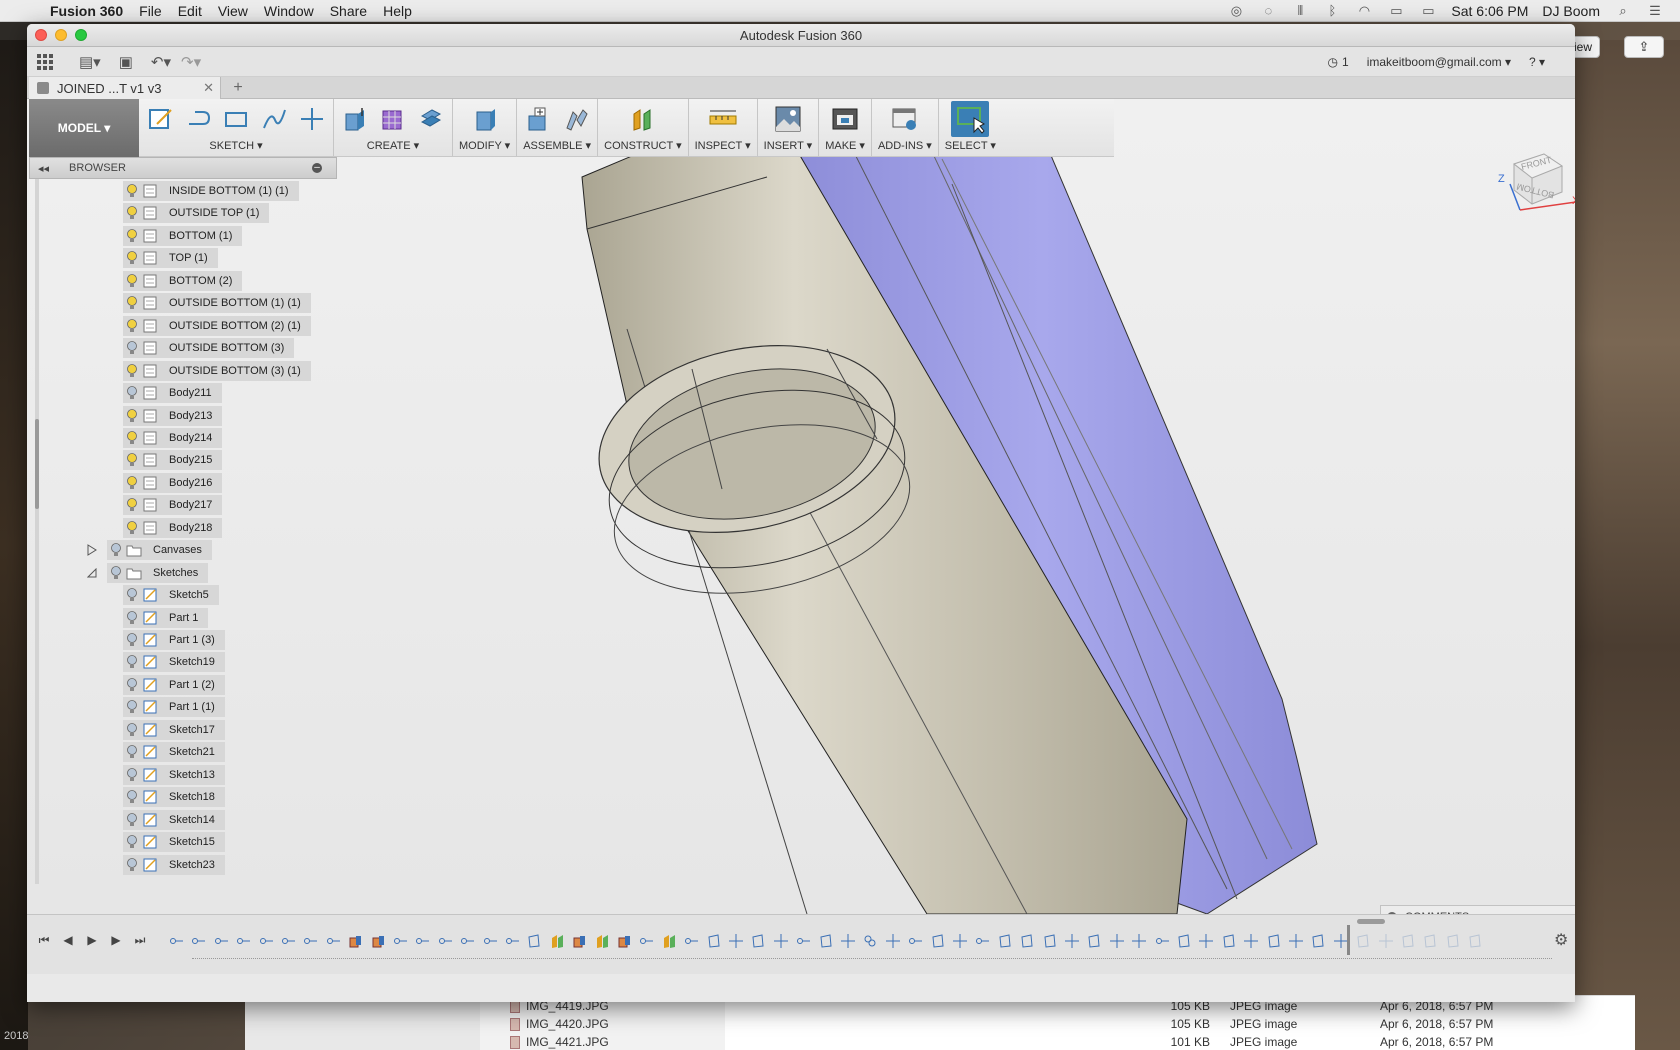 This screenshot has height=1050, width=1680. I want to click on timeline-marker, so click(1348, 940).